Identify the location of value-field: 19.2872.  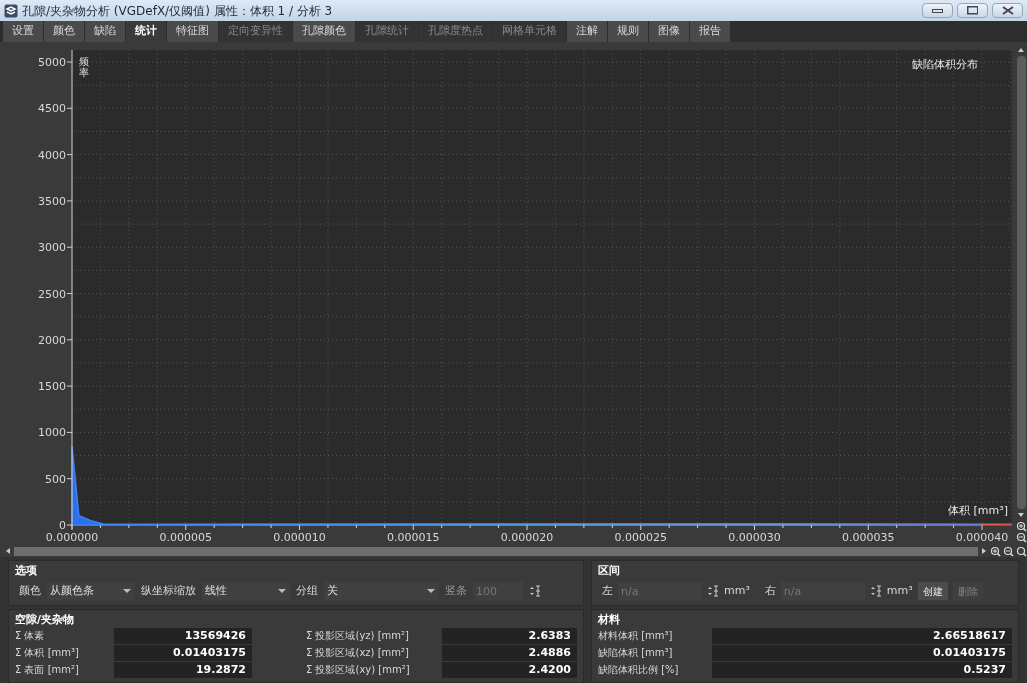
(183, 669).